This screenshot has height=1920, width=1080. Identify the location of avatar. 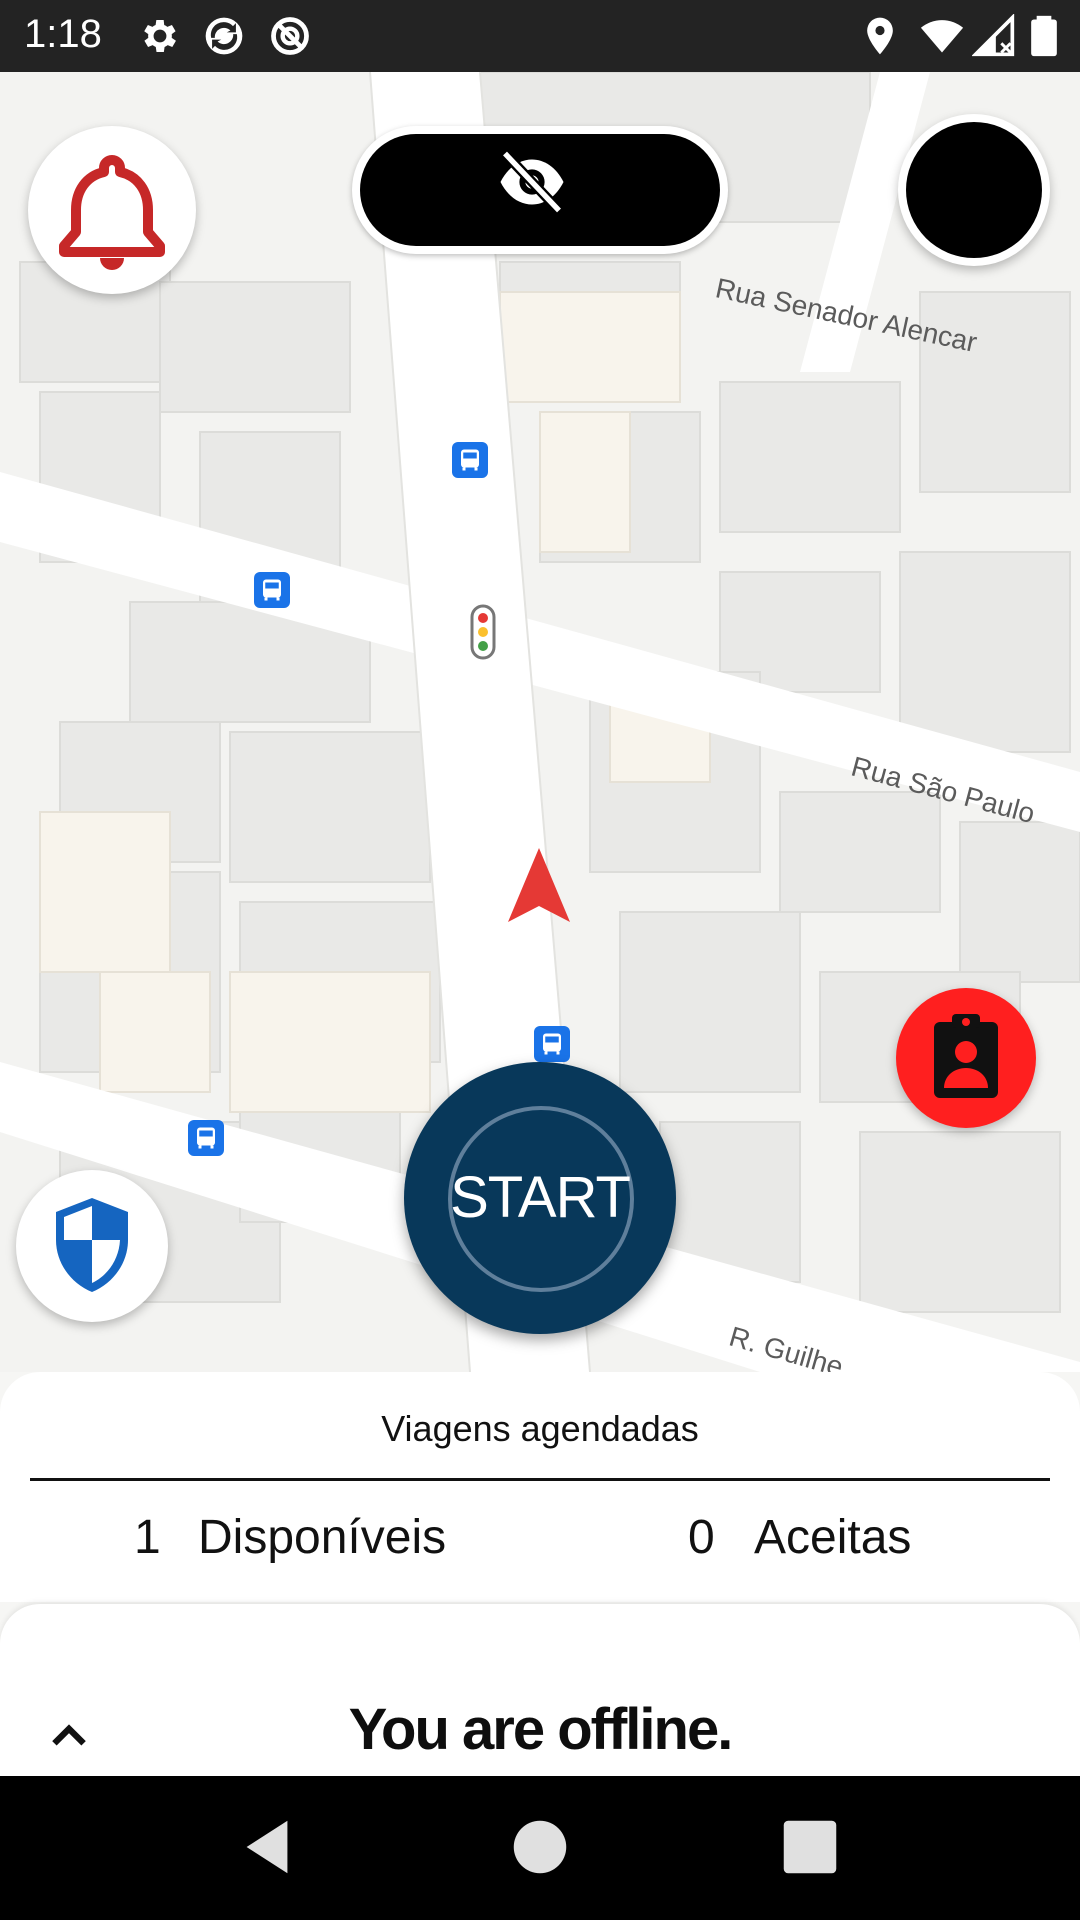
(974, 190).